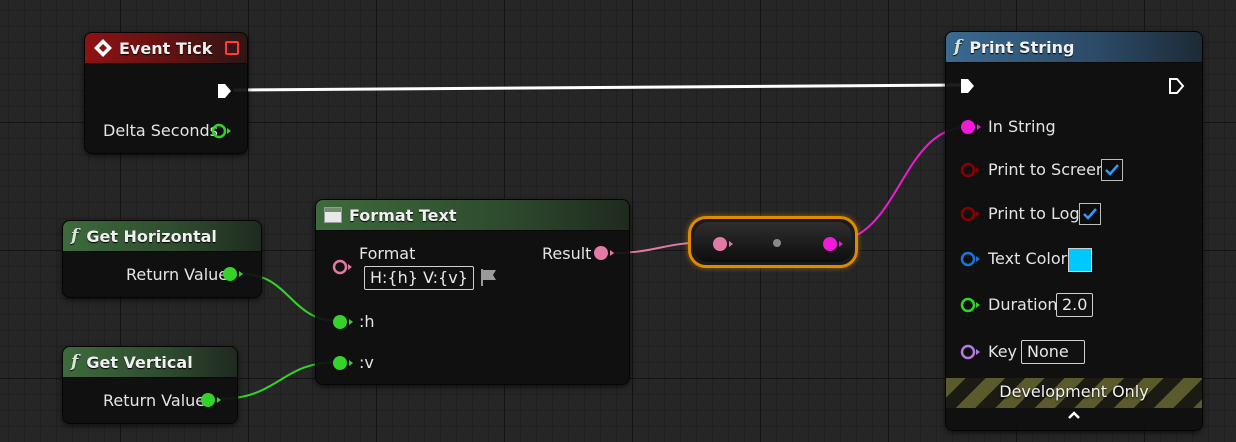 The width and height of the screenshot is (1236, 442). I want to click on format-text-field: H:{h} V:{v}, so click(419, 278).